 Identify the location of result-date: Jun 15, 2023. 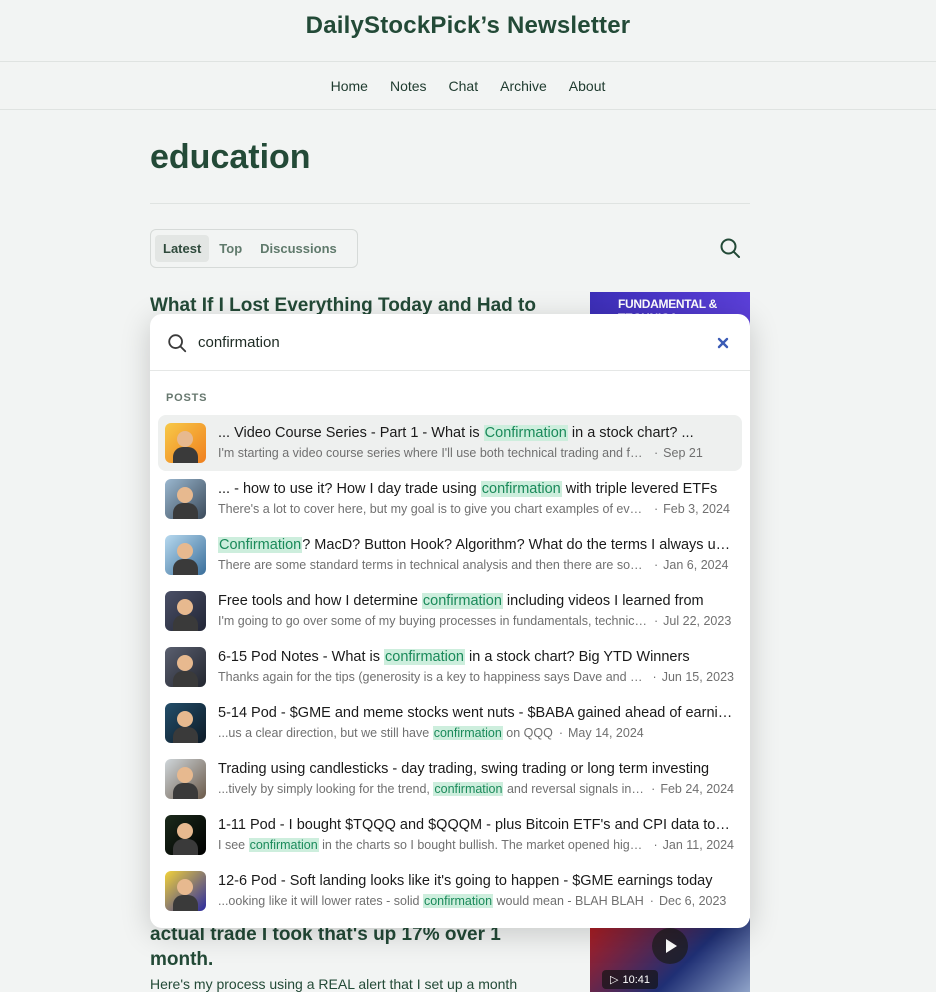
(692, 677).